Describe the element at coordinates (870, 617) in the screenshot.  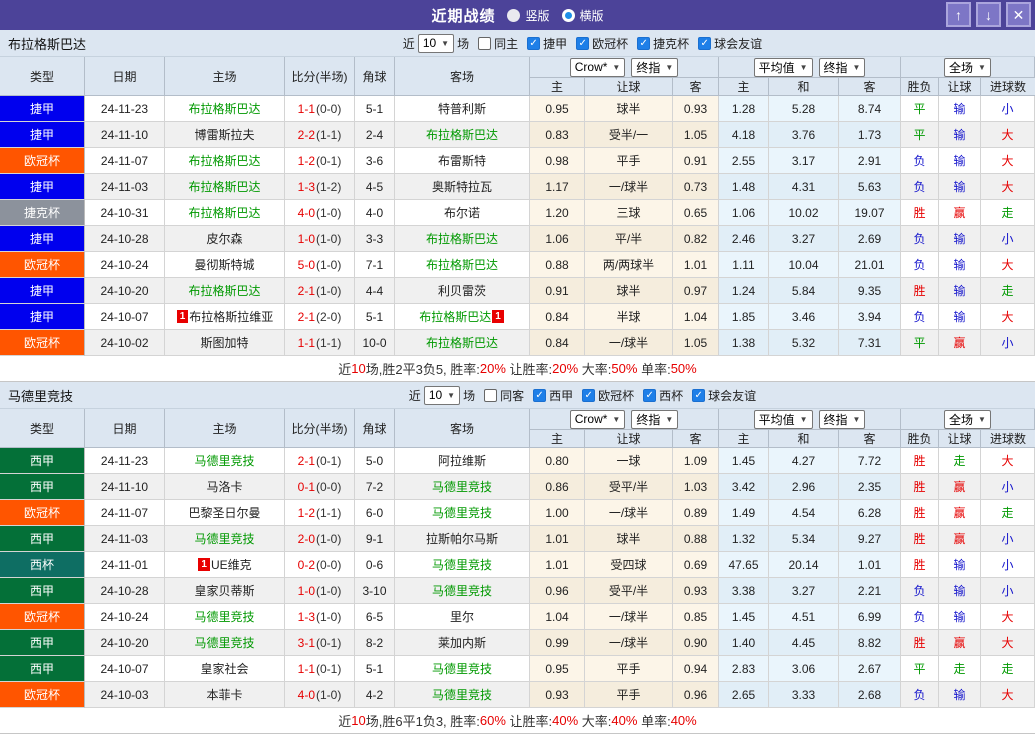
I see `europe-away-odds: 6.99` at that location.